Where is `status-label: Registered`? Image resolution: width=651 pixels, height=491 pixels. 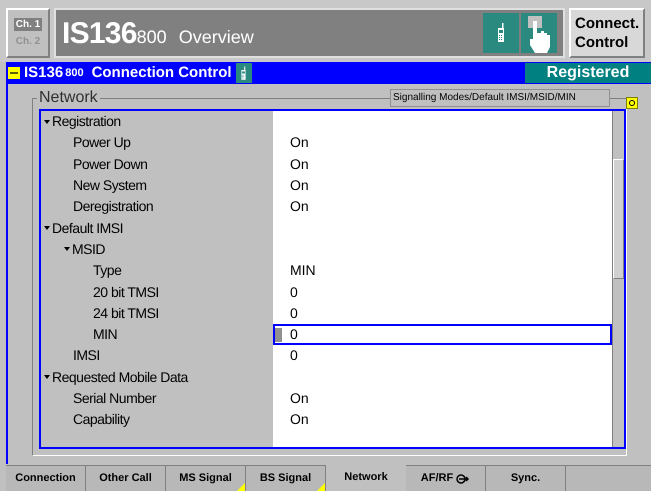 status-label: Registered is located at coordinates (588, 73).